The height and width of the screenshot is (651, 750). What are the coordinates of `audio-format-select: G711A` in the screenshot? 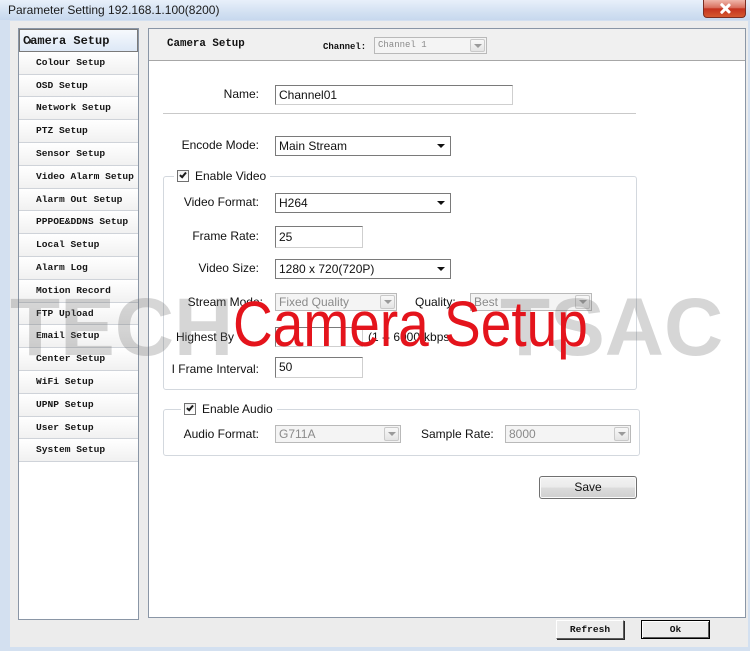 It's located at (338, 434).